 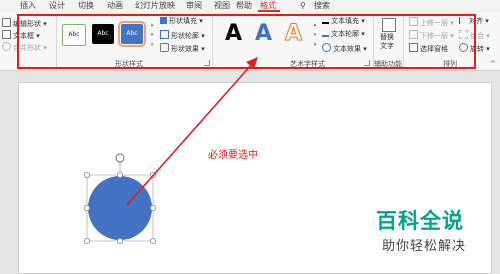 I want to click on pointer-arrow-line, so click(x=189, y=134).